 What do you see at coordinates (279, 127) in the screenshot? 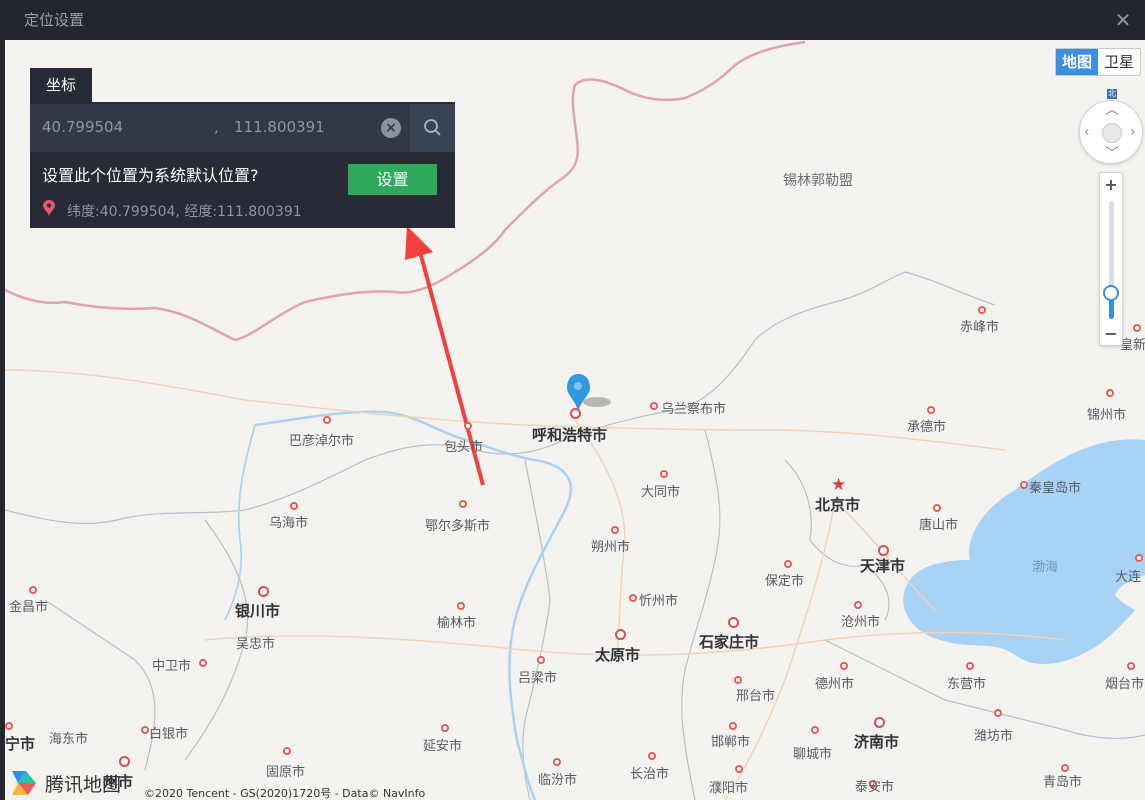
I see `longitude-input: 111.800391` at bounding box center [279, 127].